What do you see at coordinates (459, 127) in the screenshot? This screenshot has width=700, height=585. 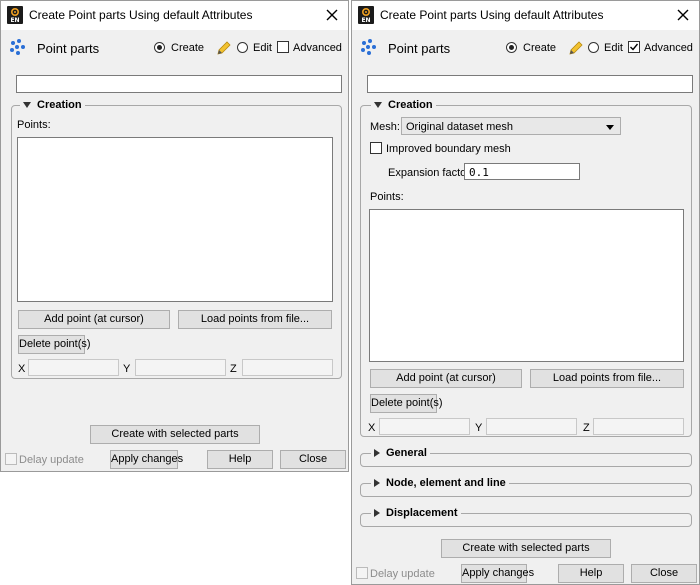 I see `mesh-dropdown-value: Original dataset mesh` at bounding box center [459, 127].